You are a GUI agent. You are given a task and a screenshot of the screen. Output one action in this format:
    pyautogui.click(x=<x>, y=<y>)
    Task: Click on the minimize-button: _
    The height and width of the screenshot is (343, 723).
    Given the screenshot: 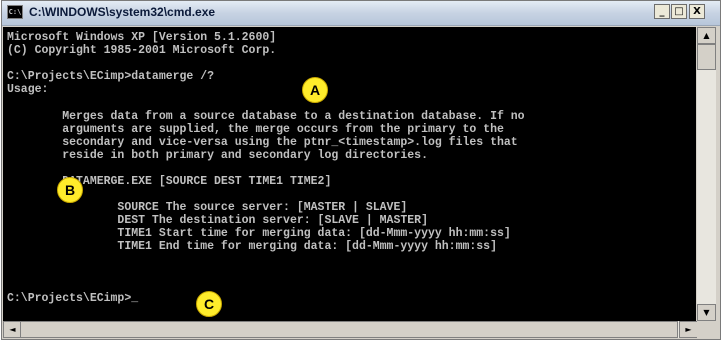 What is the action you would take?
    pyautogui.click(x=662, y=11)
    